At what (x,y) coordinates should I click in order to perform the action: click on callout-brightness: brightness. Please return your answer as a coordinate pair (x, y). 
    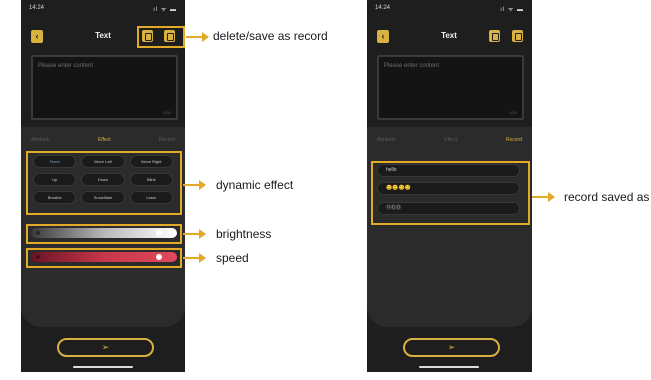
    Looking at the image, I should click on (244, 234).